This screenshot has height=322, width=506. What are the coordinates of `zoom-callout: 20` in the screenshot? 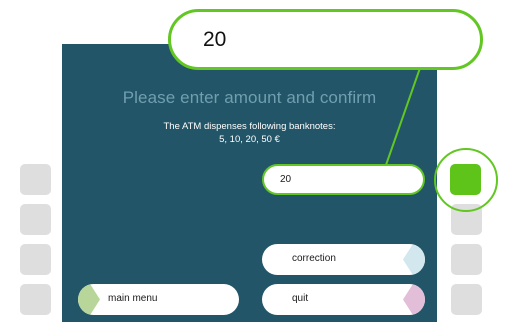 It's located at (325, 39).